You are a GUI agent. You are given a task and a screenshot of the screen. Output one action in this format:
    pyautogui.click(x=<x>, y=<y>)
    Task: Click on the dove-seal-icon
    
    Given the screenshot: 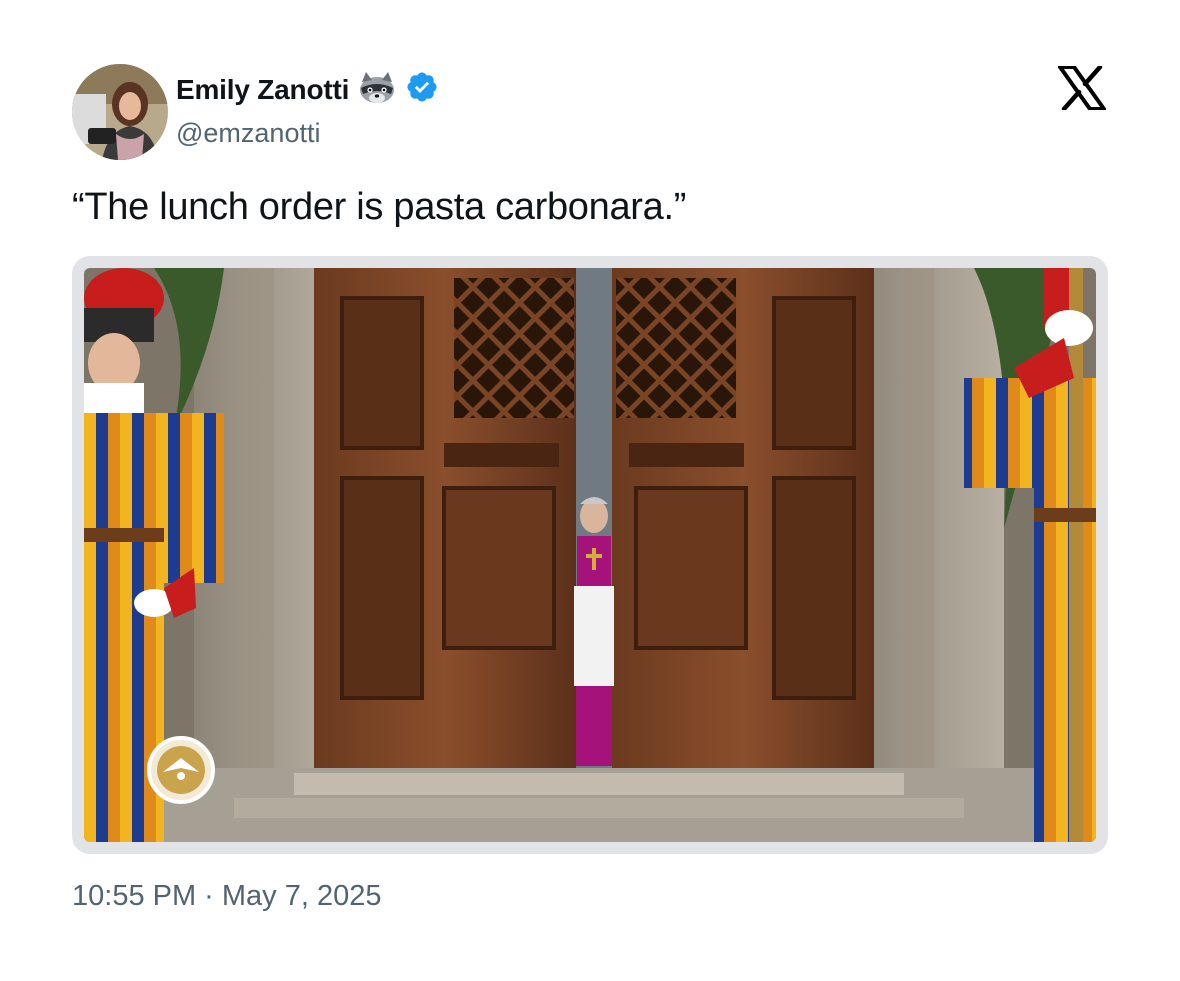 What is the action you would take?
    pyautogui.click(x=181, y=770)
    